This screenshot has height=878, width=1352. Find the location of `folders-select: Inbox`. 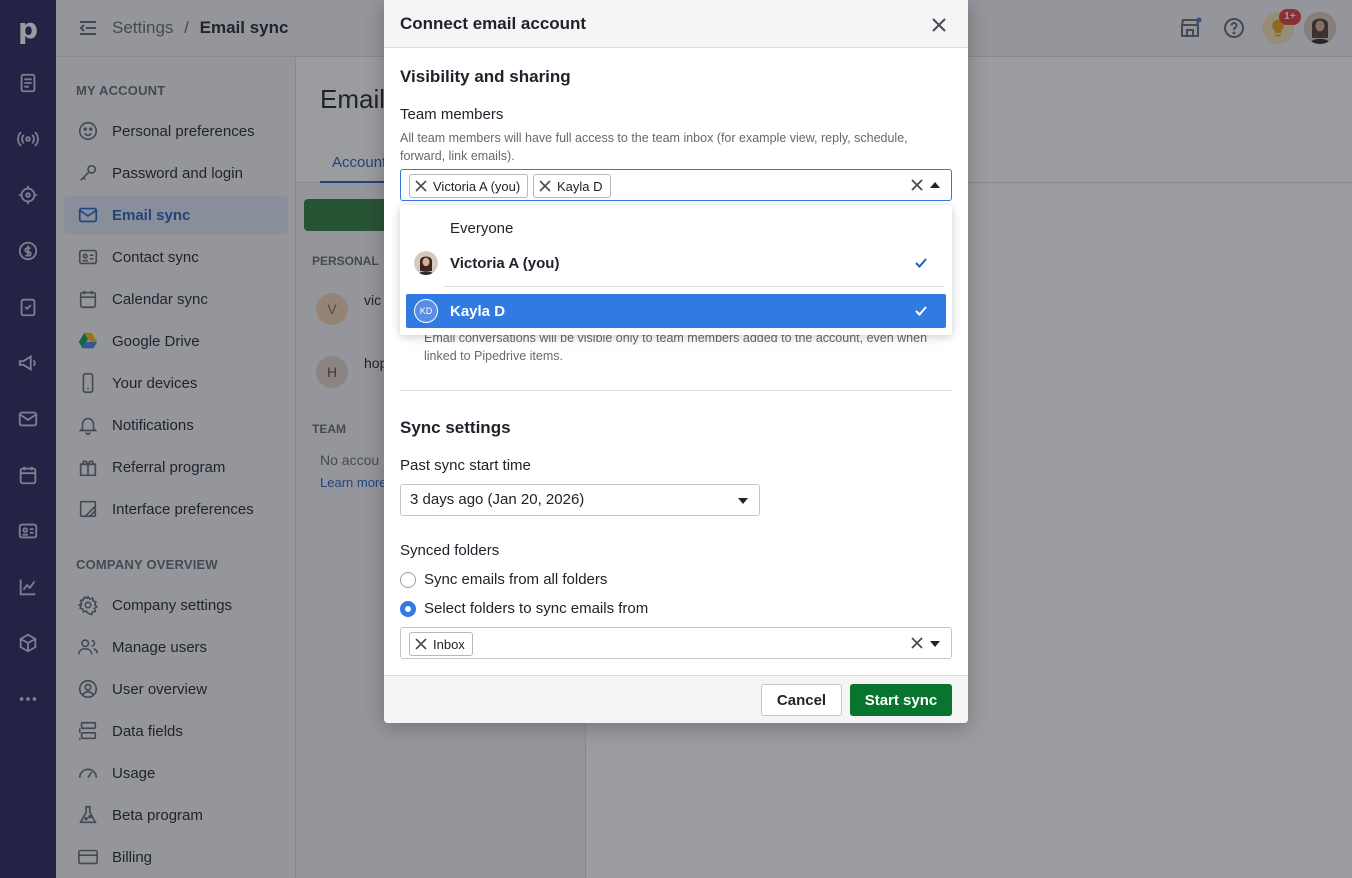

folders-select: Inbox is located at coordinates (676, 643).